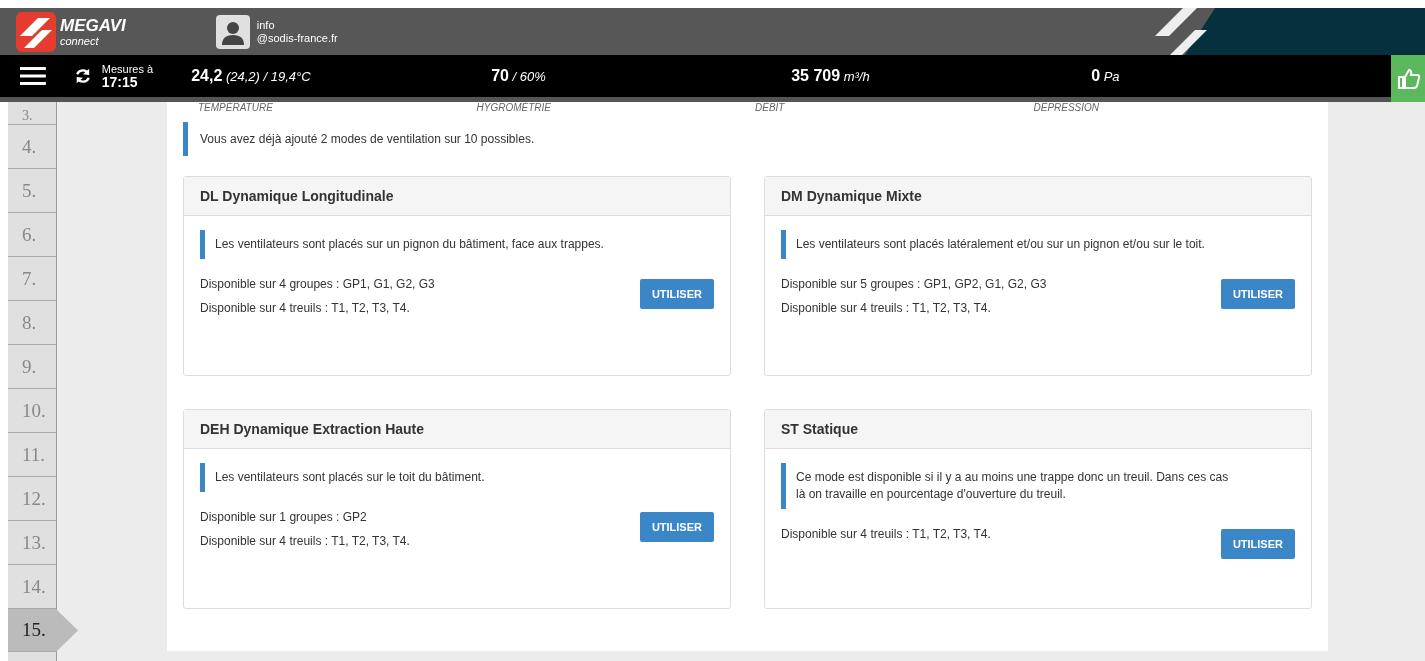 This screenshot has width=1425, height=661. Describe the element at coordinates (93, 25) in the screenshot. I see `brand-name: MEGAVI` at that location.